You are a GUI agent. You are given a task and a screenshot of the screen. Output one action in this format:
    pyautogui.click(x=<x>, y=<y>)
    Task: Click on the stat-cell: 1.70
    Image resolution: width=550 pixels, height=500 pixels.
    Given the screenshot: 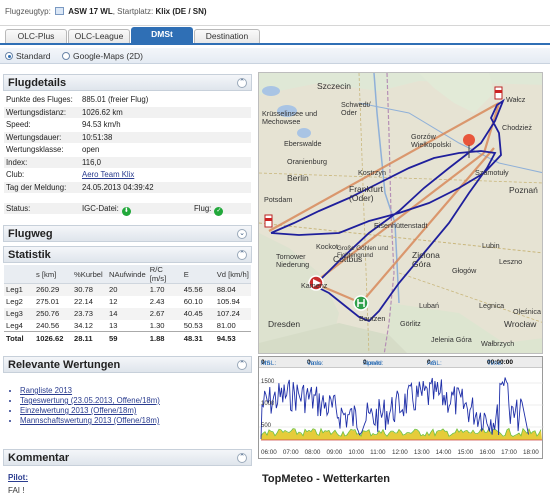 What is the action you would take?
    pyautogui.click(x=164, y=289)
    